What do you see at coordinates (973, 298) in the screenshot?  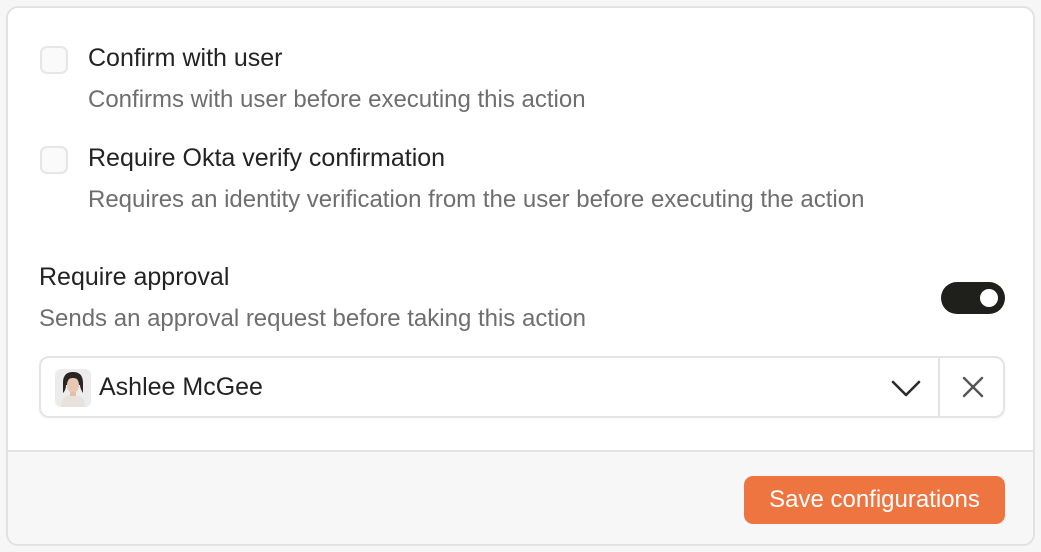 I see `require-approval-toggle` at bounding box center [973, 298].